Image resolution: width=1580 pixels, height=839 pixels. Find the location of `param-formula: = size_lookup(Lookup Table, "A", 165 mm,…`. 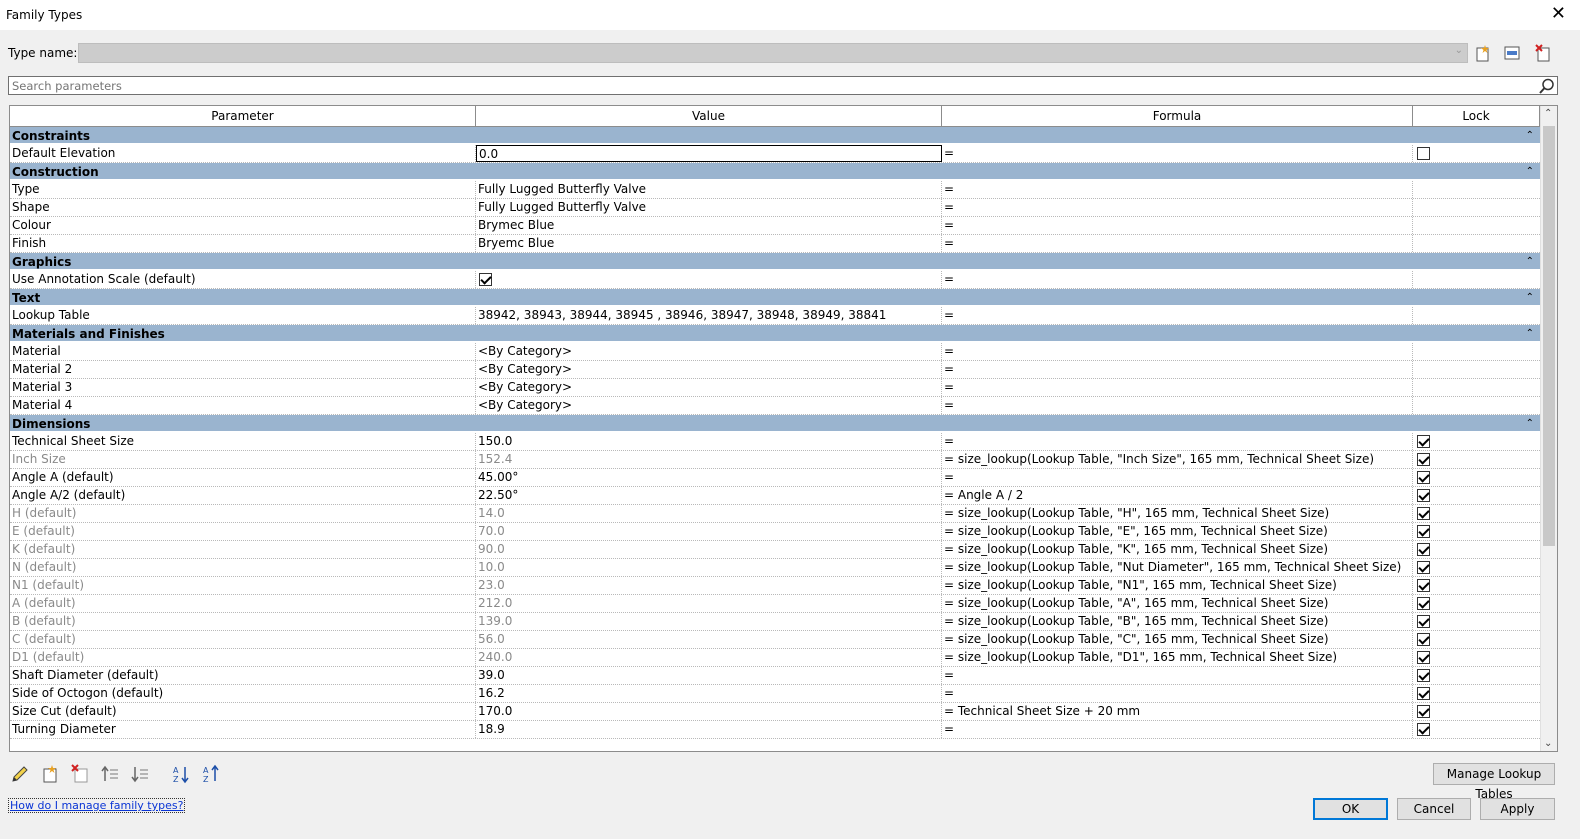

param-formula: = size_lookup(Lookup Table, "A", 165 mm,… is located at coordinates (1177, 603).